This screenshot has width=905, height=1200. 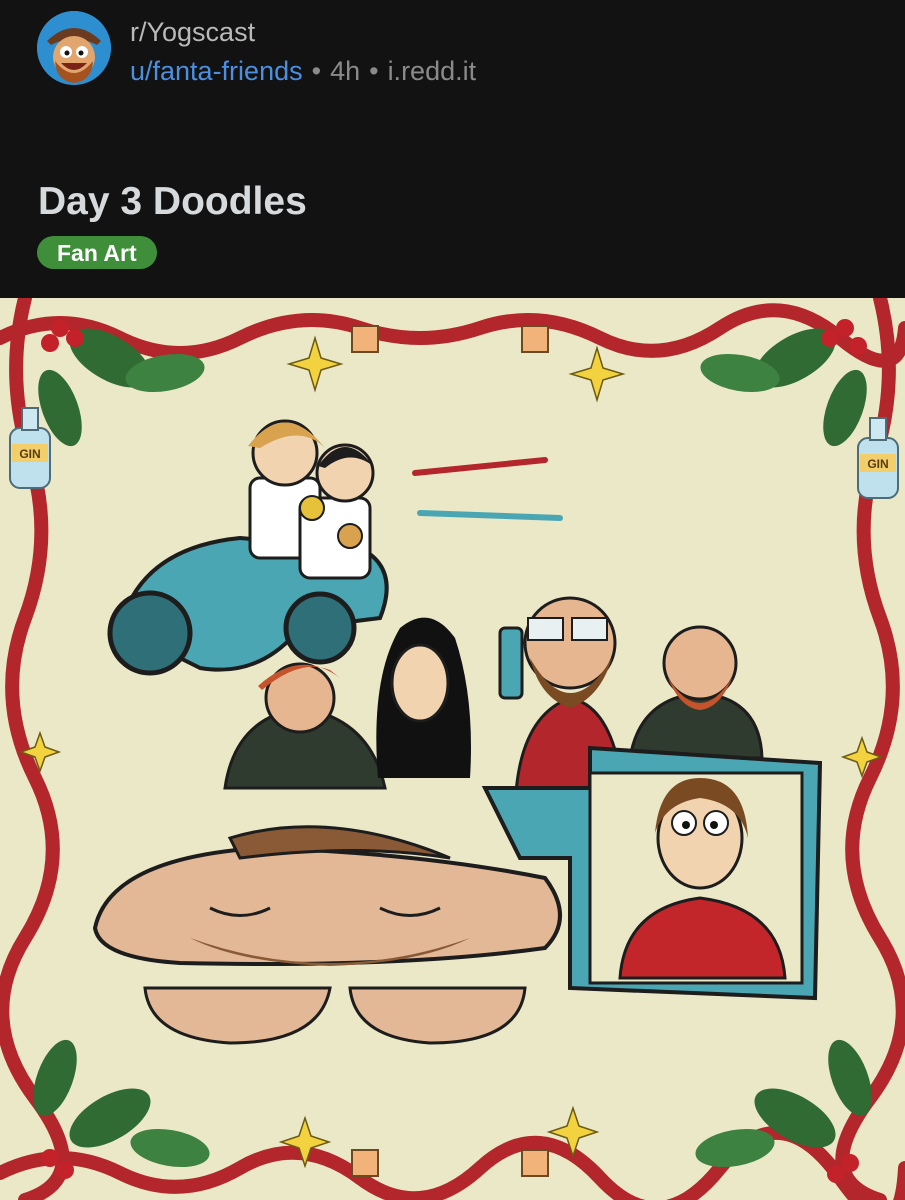 I want to click on post-flair: Fan Art, so click(x=97, y=252).